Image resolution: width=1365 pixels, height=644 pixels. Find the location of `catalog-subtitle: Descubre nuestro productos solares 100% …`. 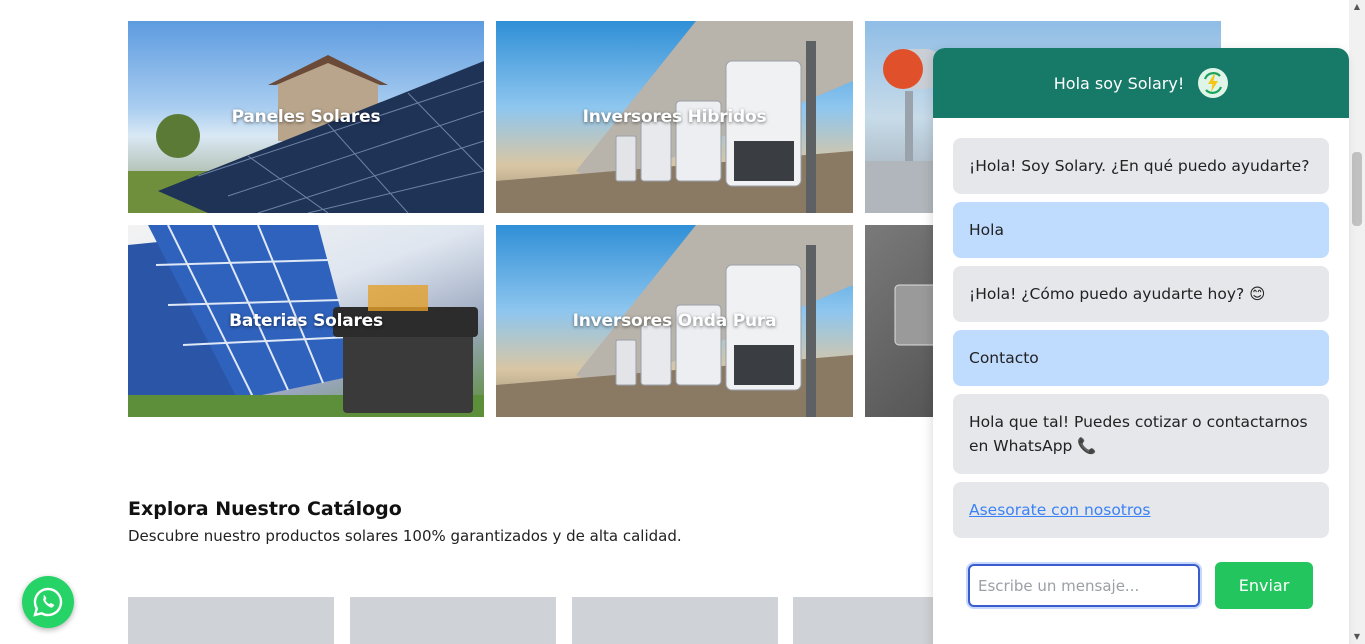

catalog-subtitle: Descubre nuestro productos solares 100% … is located at coordinates (405, 536).